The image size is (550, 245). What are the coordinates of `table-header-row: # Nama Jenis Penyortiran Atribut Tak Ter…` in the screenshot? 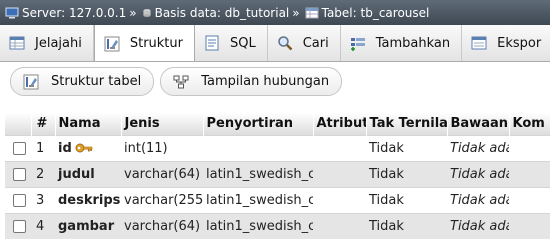 It's located at (277, 124).